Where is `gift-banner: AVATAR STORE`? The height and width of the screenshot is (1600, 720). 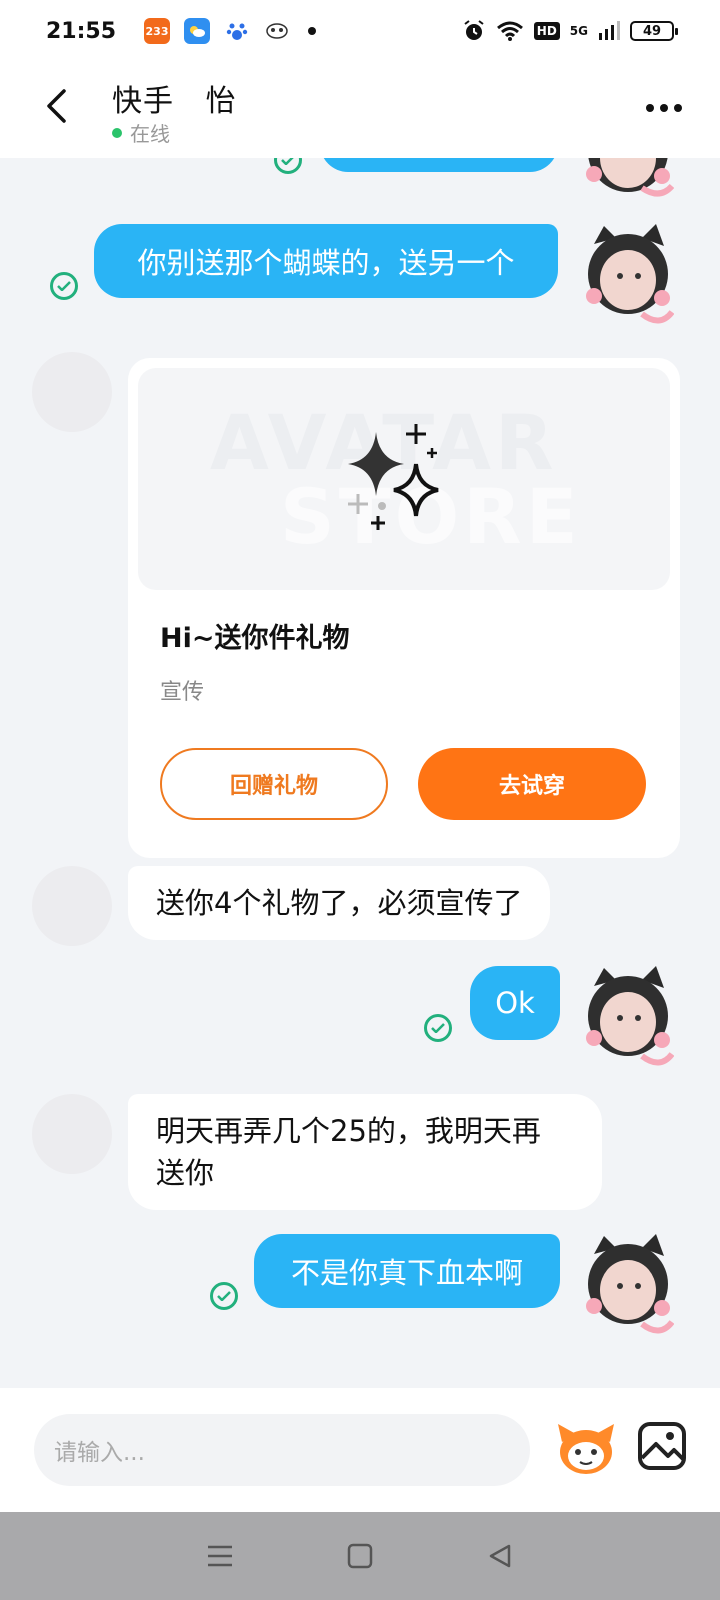
gift-banner: AVATAR STORE is located at coordinates (404, 479).